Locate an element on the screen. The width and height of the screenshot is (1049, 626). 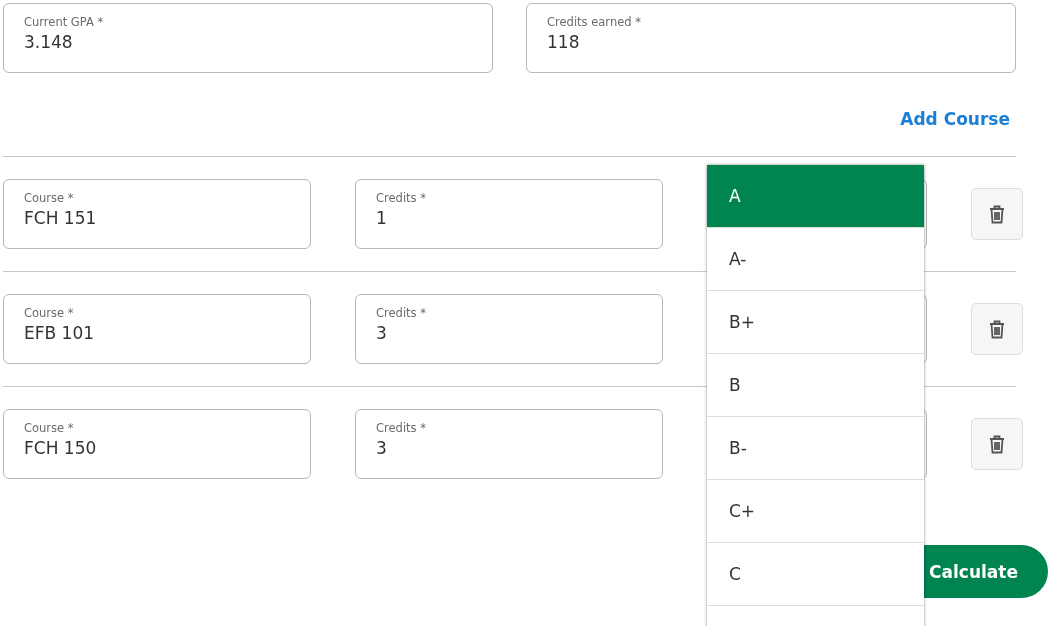
grade-option: B+ is located at coordinates (815, 322).